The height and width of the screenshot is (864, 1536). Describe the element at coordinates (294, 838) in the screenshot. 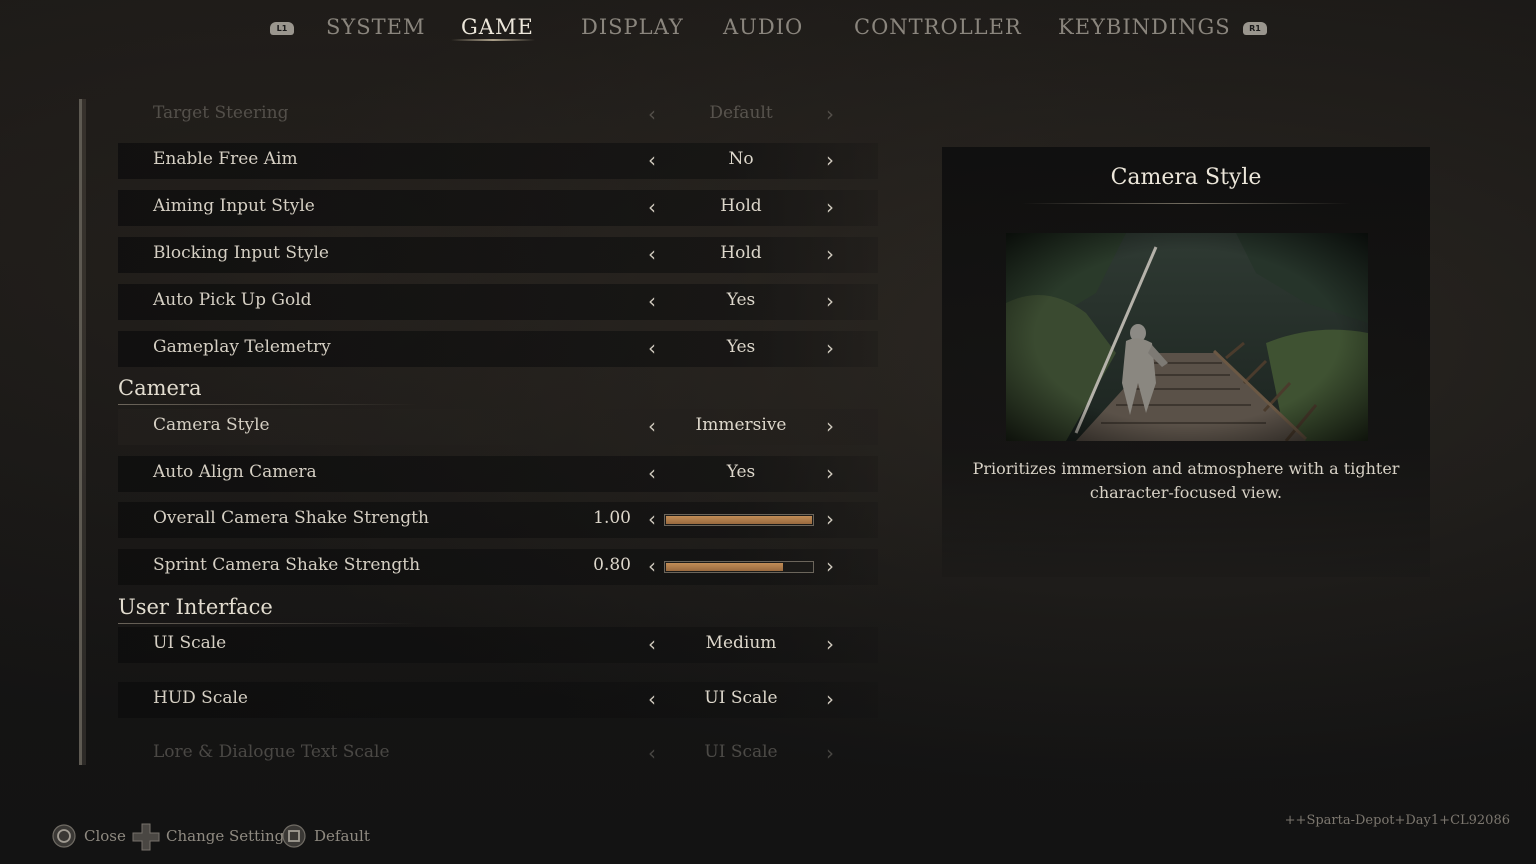

I see `square-button-icon` at that location.